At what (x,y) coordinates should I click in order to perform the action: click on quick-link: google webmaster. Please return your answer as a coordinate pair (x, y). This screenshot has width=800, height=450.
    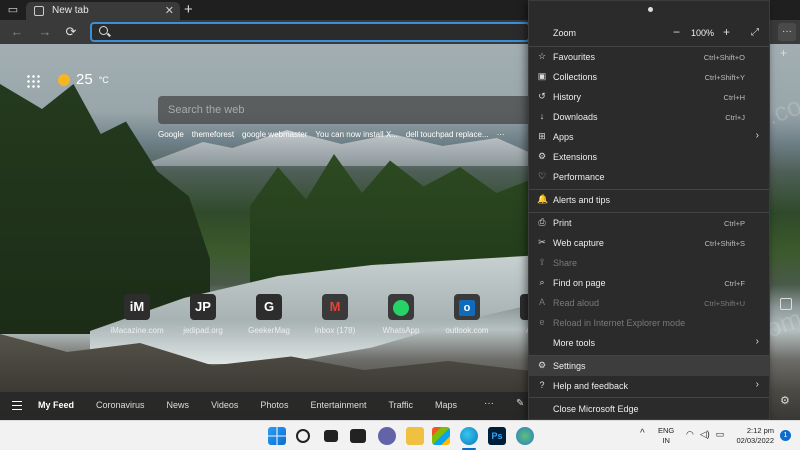
    Looking at the image, I should click on (274, 134).